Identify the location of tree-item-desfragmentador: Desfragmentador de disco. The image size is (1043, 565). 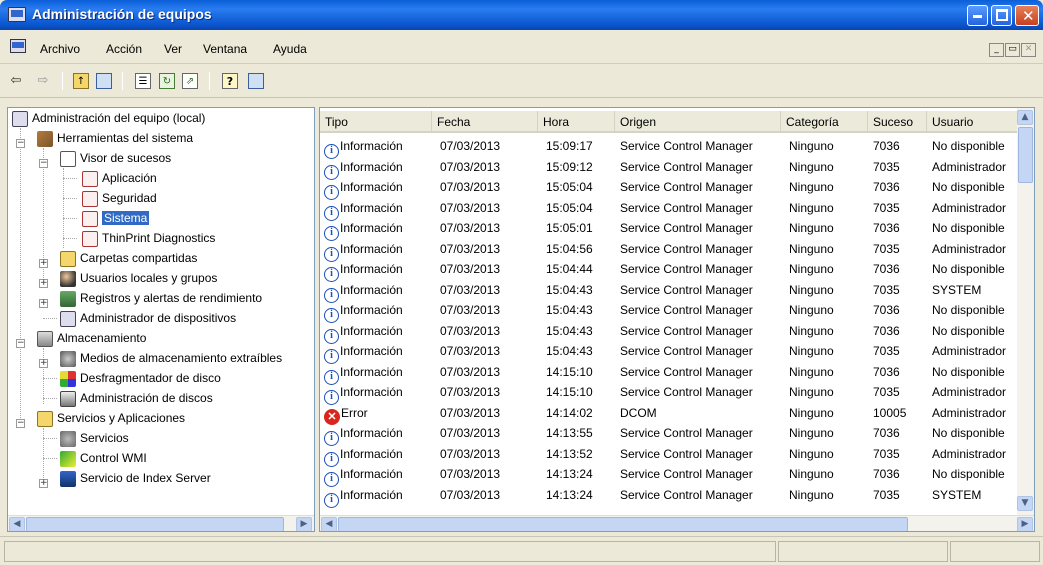
(140, 378).